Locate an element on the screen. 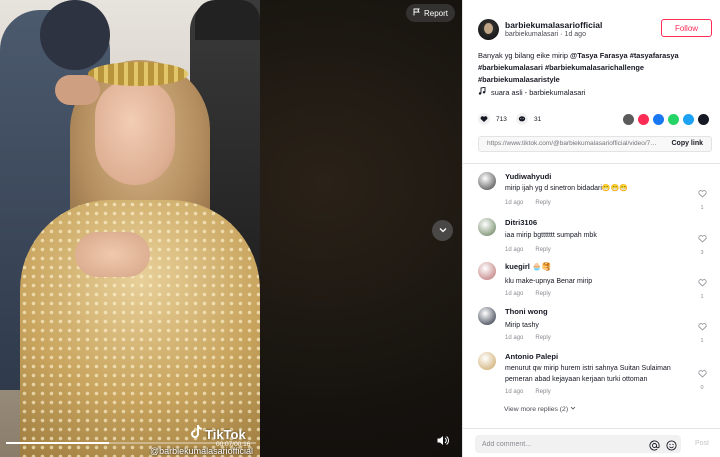  music-note-icon is located at coordinates (482, 91).